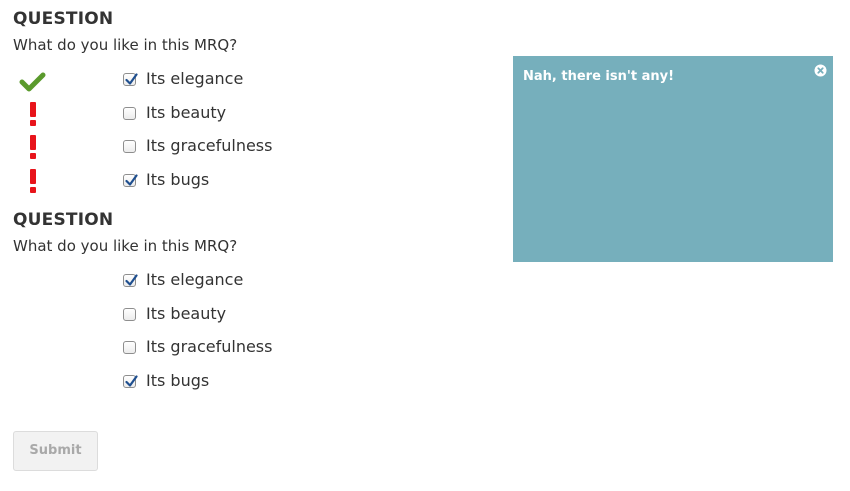 This screenshot has width=850, height=491. I want to click on popup-message: Nah, there isn't any!, so click(599, 76).